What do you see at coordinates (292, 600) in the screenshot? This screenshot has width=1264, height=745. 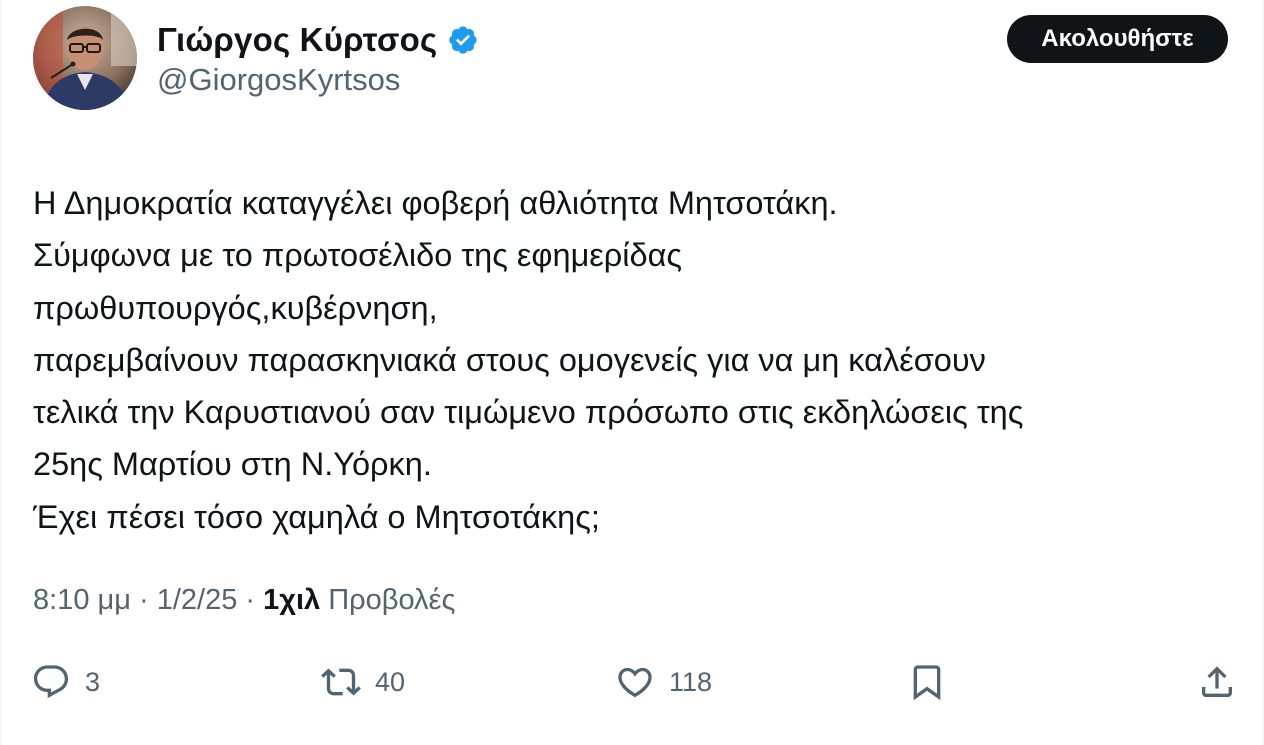 I see `views-count: 1χιλ` at bounding box center [292, 600].